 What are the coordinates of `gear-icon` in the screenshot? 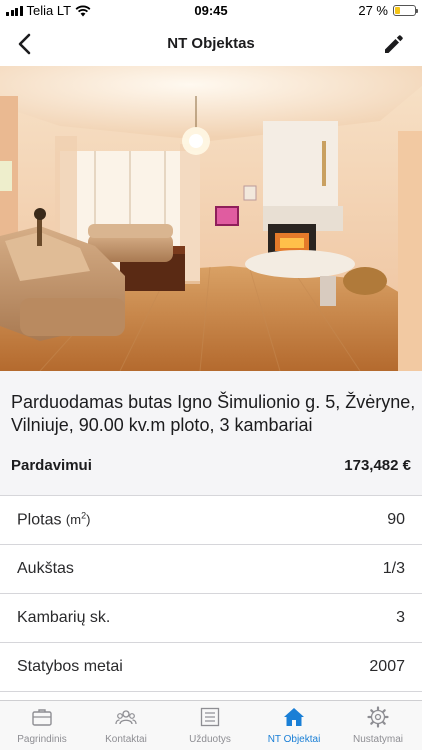 It's located at (378, 717).